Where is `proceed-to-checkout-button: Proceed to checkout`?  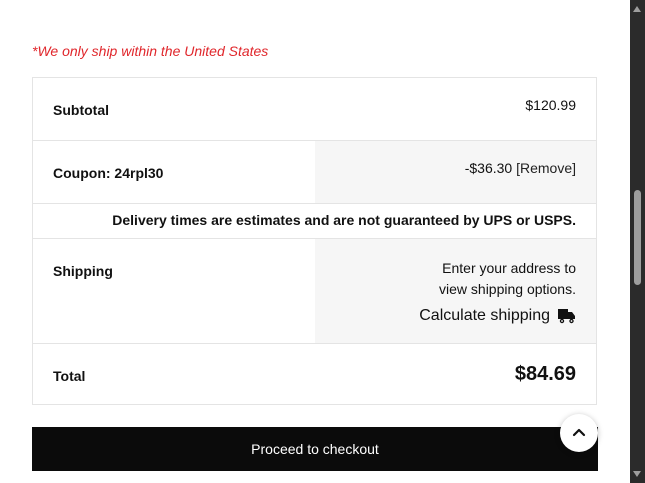
proceed-to-checkout-button: Proceed to checkout is located at coordinates (315, 449).